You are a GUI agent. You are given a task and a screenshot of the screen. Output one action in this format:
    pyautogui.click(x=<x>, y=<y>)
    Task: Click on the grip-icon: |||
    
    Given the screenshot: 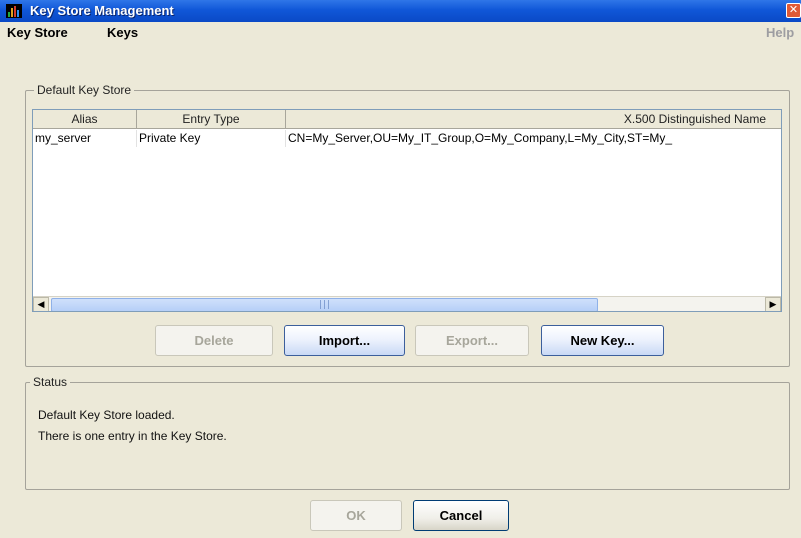 What is the action you would take?
    pyautogui.click(x=325, y=305)
    